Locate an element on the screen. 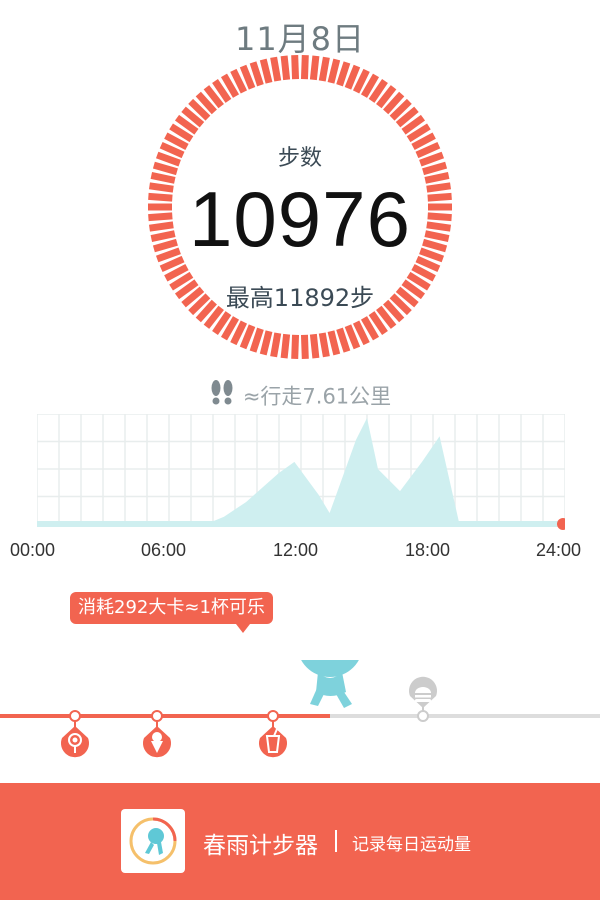 Image resolution: width=600 pixels, height=900 pixels. chart-baseline is located at coordinates (301, 524).